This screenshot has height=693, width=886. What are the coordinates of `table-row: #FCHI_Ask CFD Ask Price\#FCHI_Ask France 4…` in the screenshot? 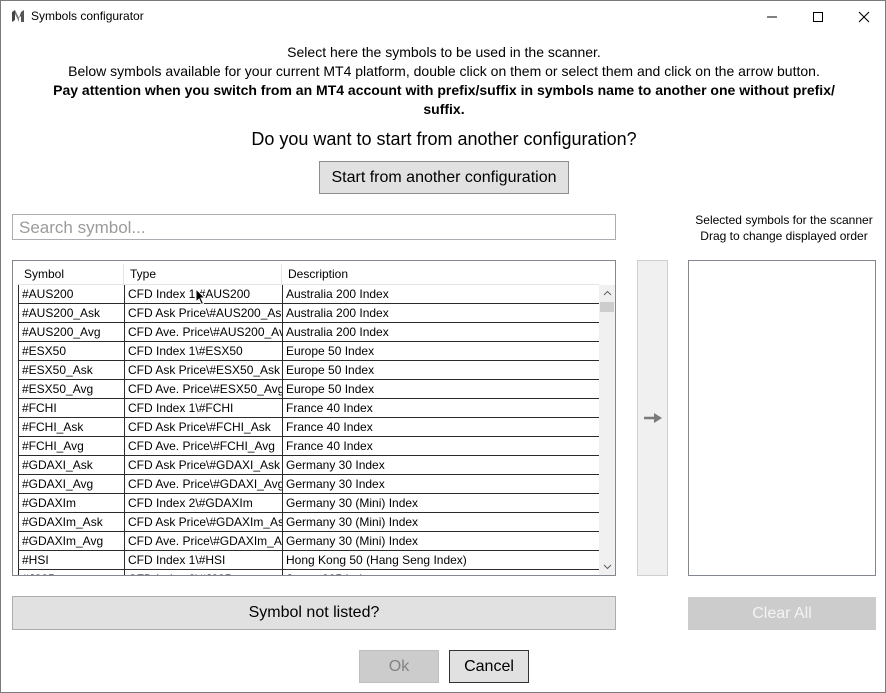 It's located at (309, 427).